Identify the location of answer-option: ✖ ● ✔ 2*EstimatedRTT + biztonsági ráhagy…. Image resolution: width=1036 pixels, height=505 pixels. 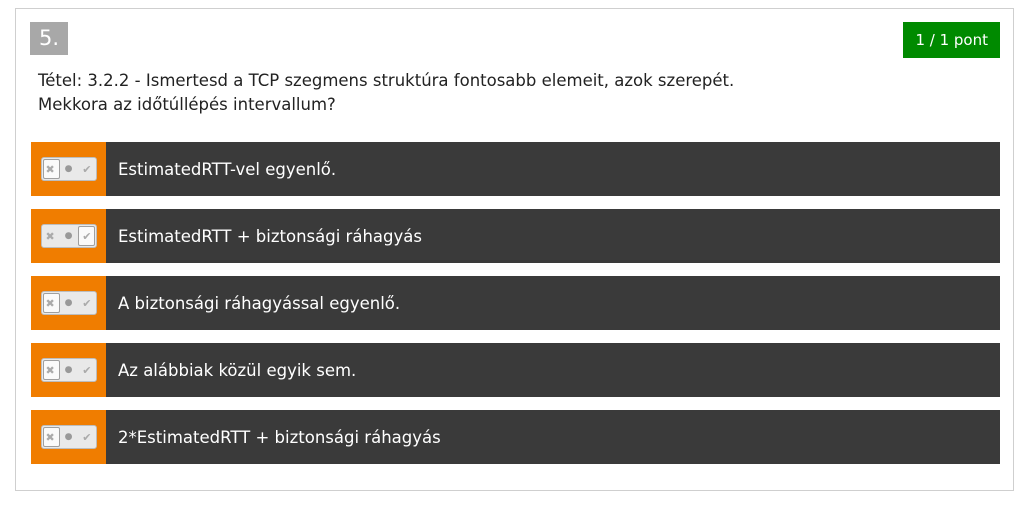
(515, 437).